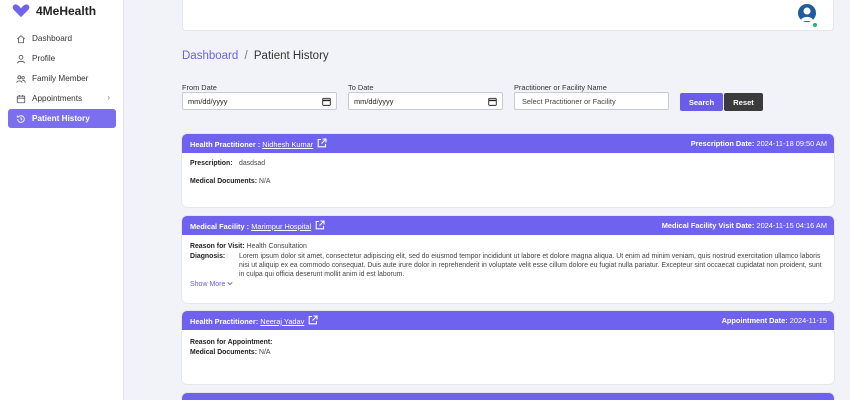 Image resolution: width=850 pixels, height=400 pixels. What do you see at coordinates (276, 246) in the screenshot?
I see `reason-value: Health Consultation` at bounding box center [276, 246].